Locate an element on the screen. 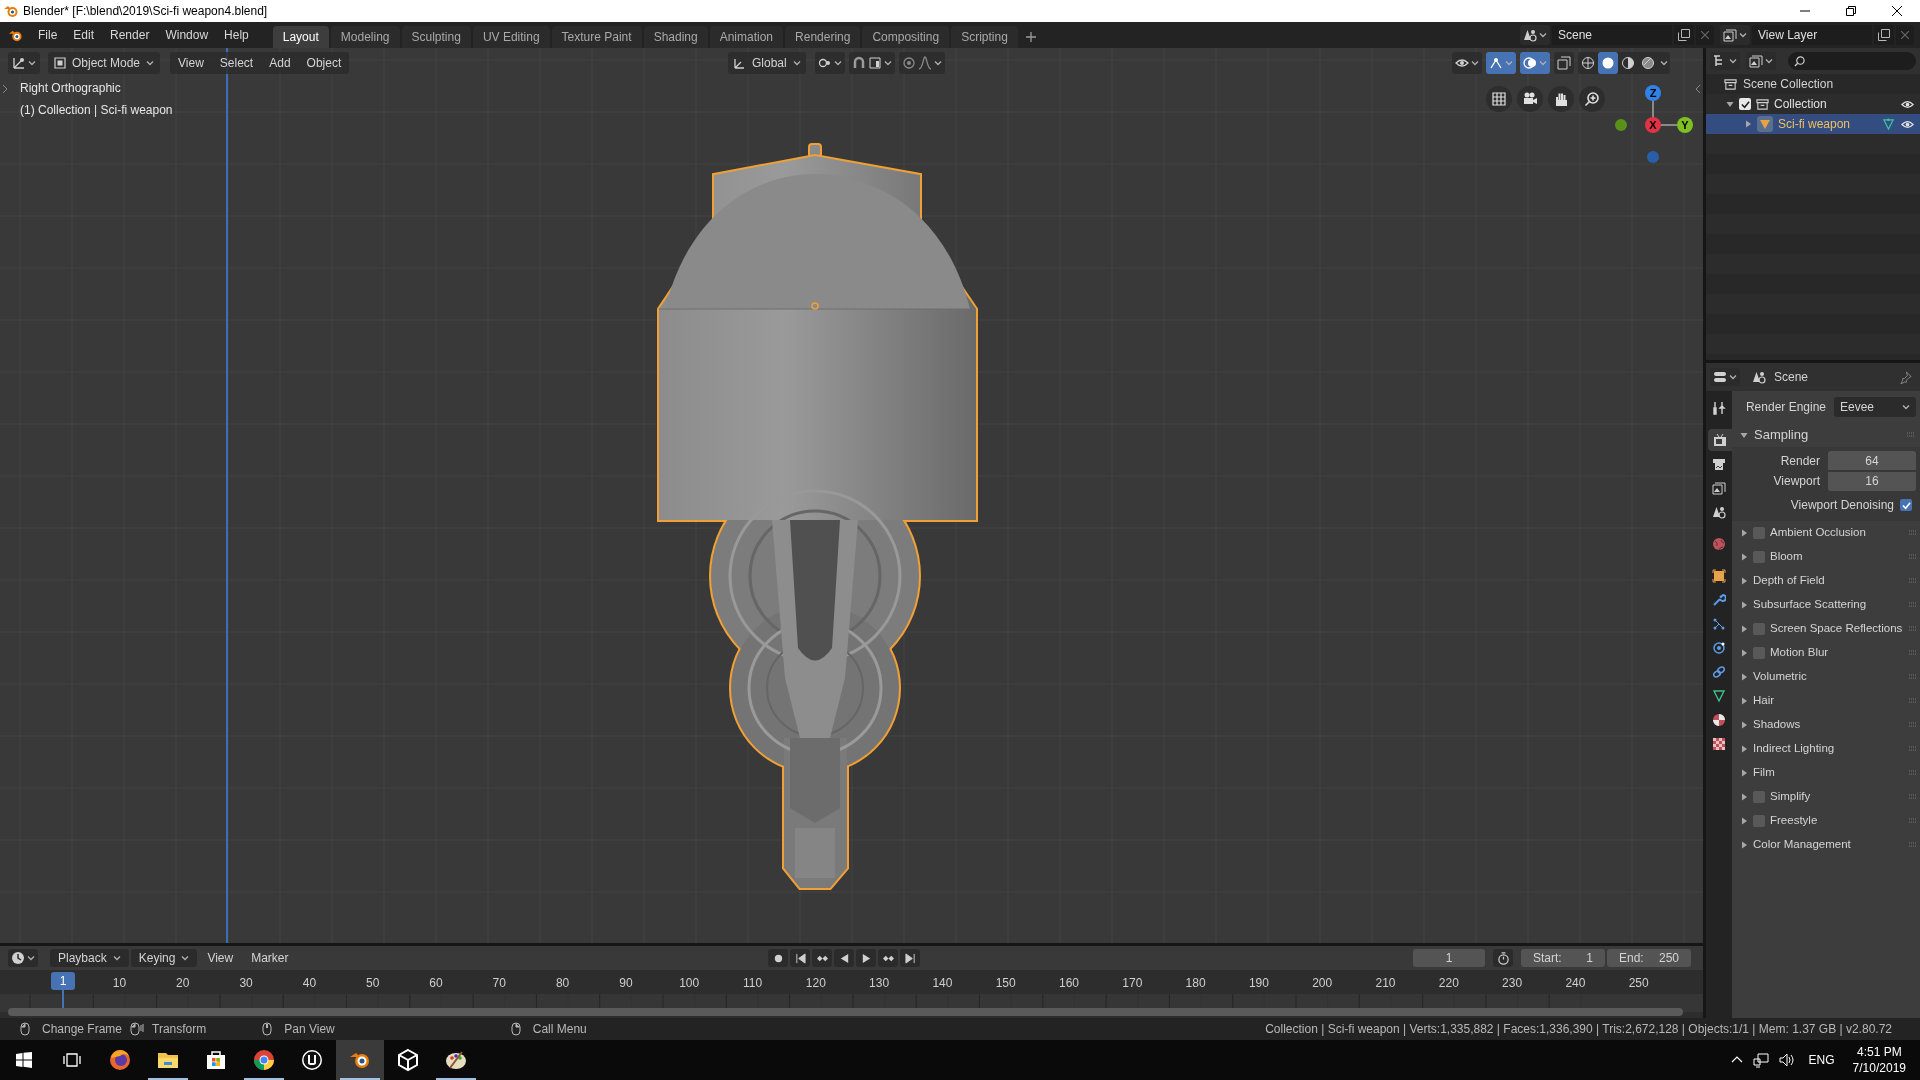  pin-icon is located at coordinates (1905, 377).